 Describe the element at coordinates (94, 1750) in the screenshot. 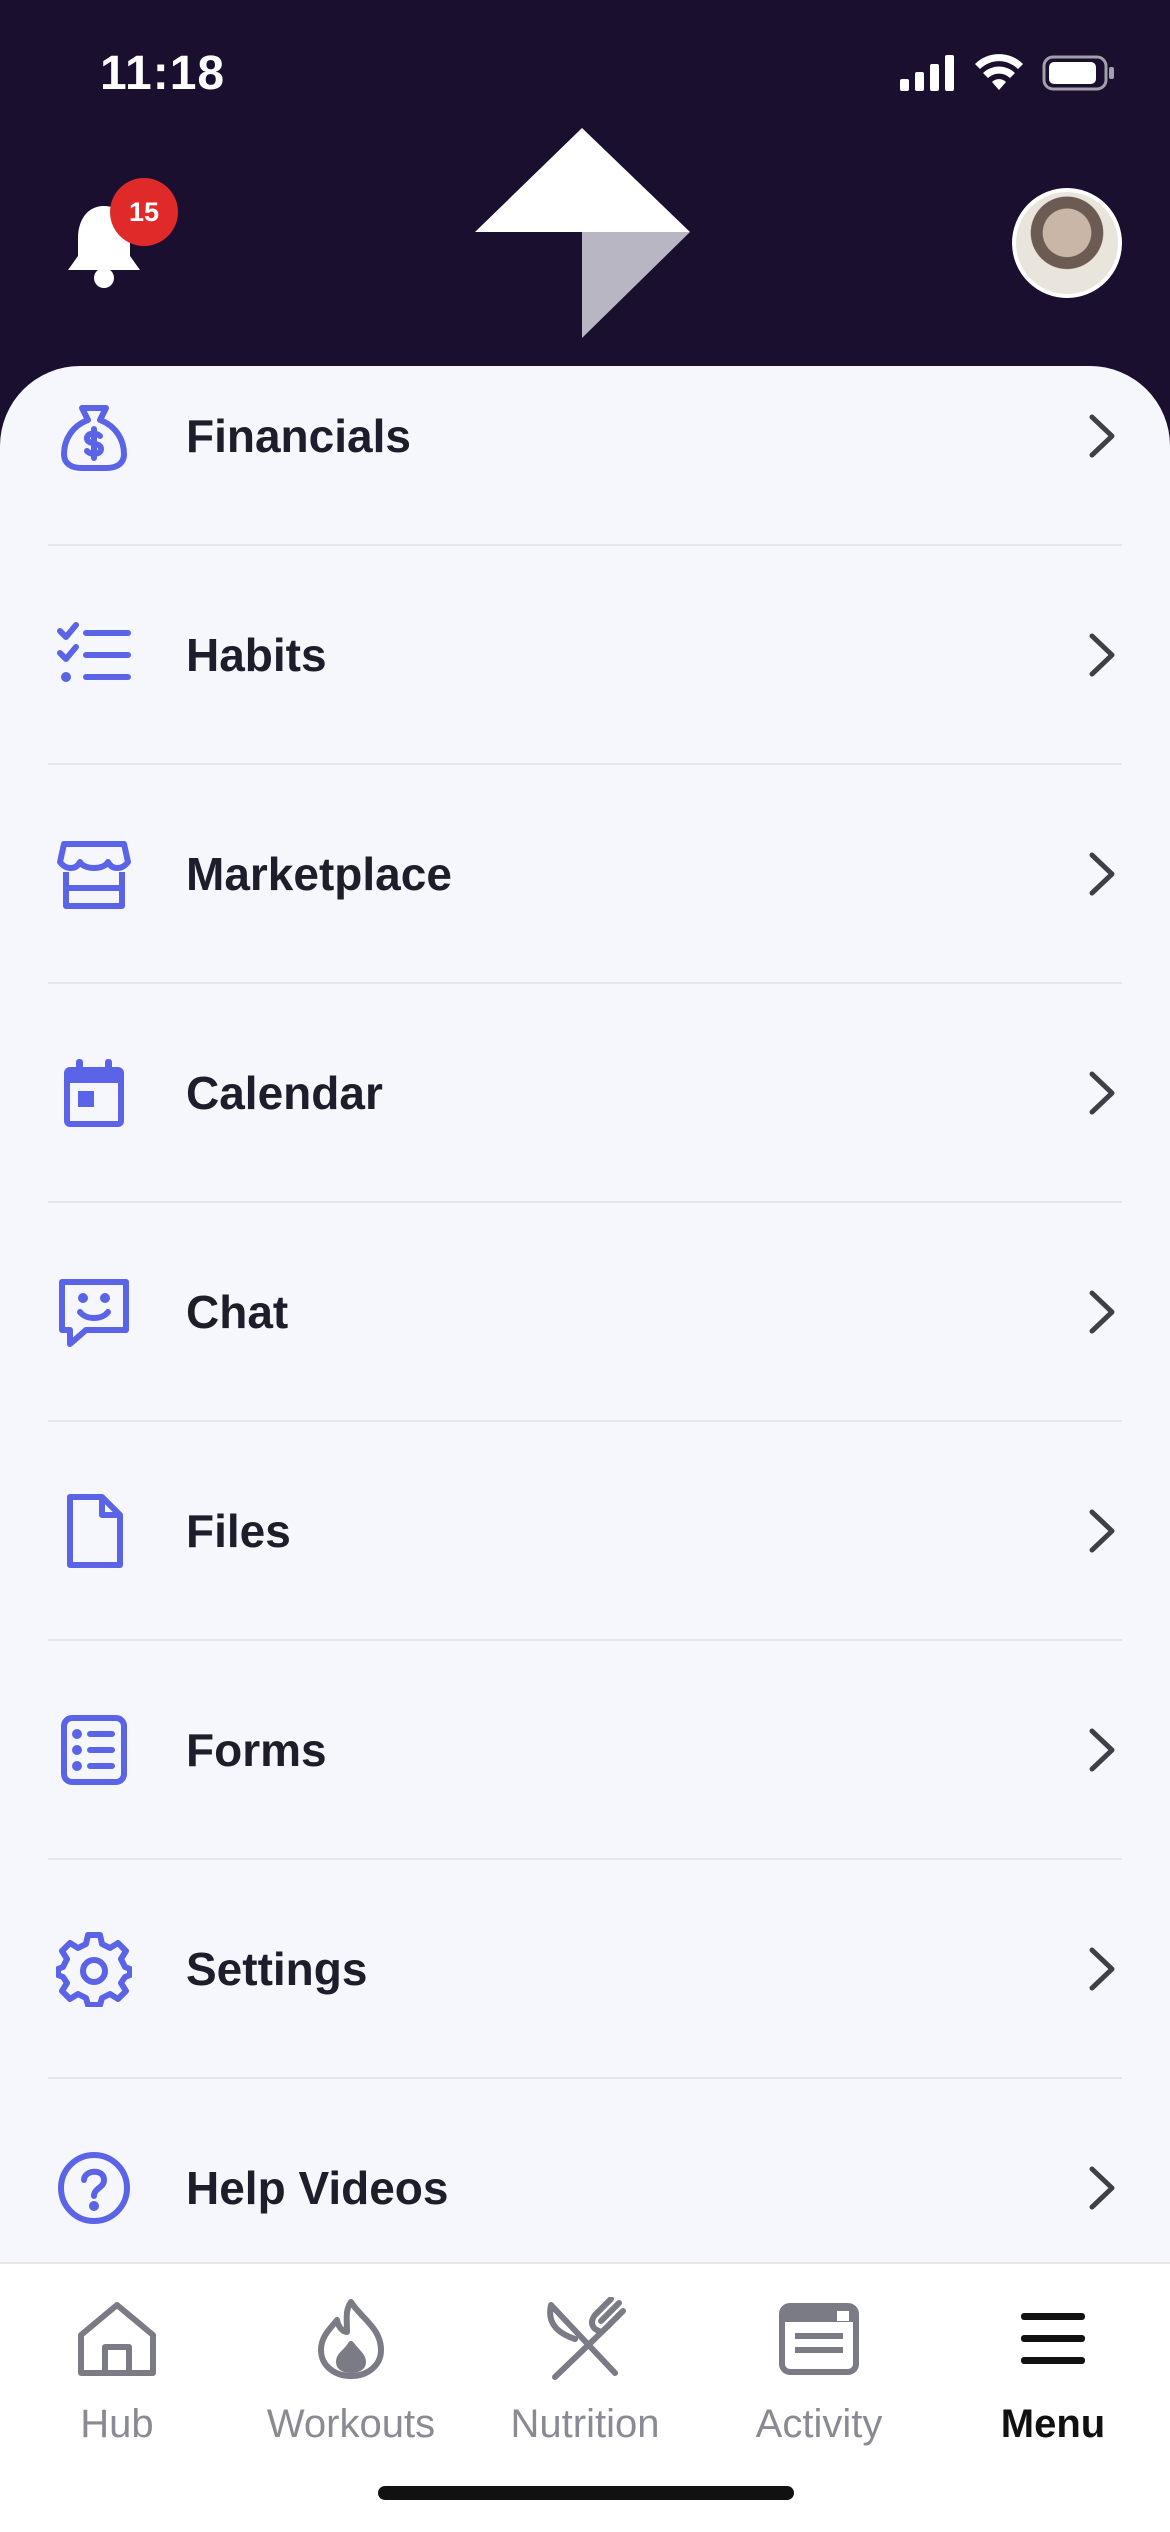

I see `form-list-icon` at that location.